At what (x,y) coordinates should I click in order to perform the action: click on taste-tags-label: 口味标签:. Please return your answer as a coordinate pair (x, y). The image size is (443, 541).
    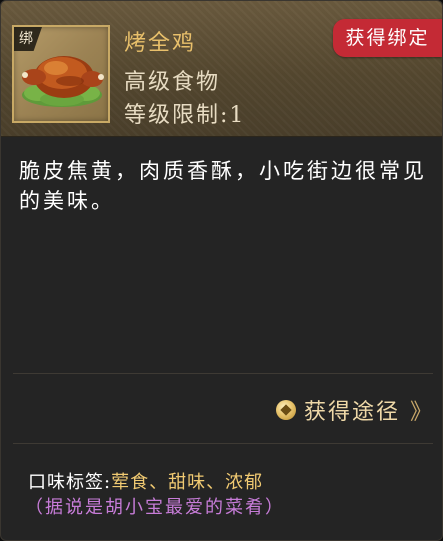
    Looking at the image, I should click on (70, 482).